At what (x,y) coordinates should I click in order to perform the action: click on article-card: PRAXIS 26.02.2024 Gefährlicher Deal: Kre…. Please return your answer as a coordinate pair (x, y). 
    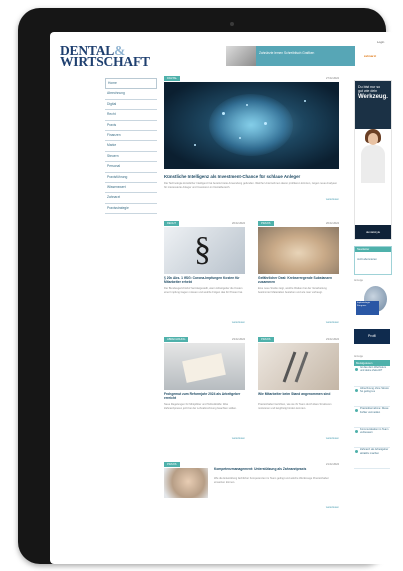
    Looking at the image, I should click on (298, 275).